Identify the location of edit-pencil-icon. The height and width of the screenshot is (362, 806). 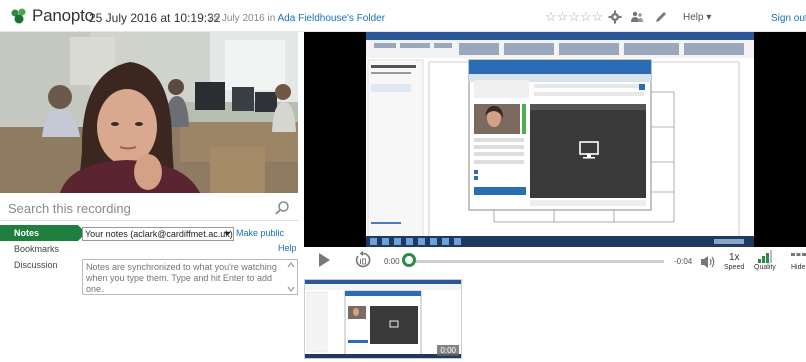
(661, 17).